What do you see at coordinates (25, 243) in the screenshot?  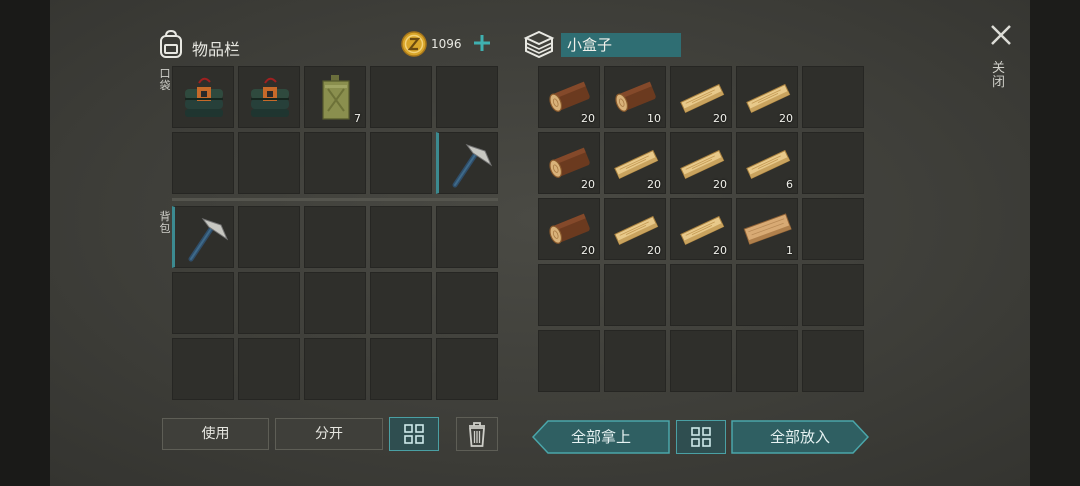 I see `screen-edge-left` at bounding box center [25, 243].